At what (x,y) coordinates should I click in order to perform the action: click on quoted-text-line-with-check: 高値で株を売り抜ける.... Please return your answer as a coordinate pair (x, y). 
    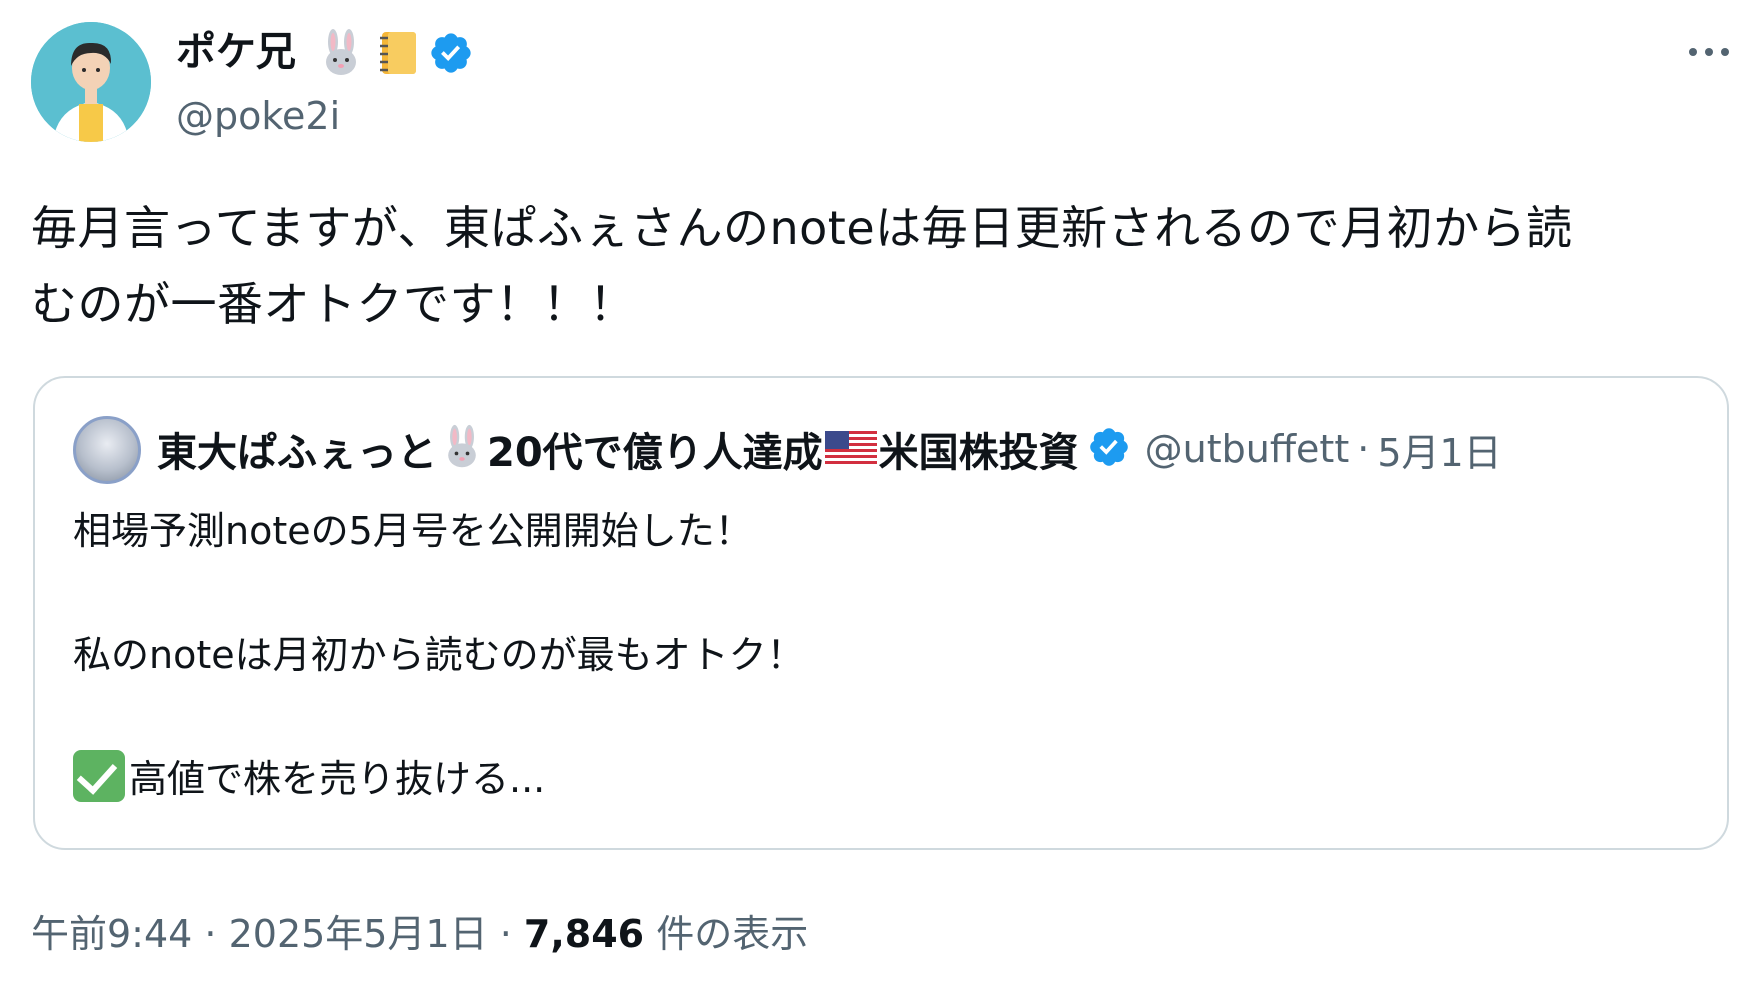
    Looking at the image, I should click on (883, 779).